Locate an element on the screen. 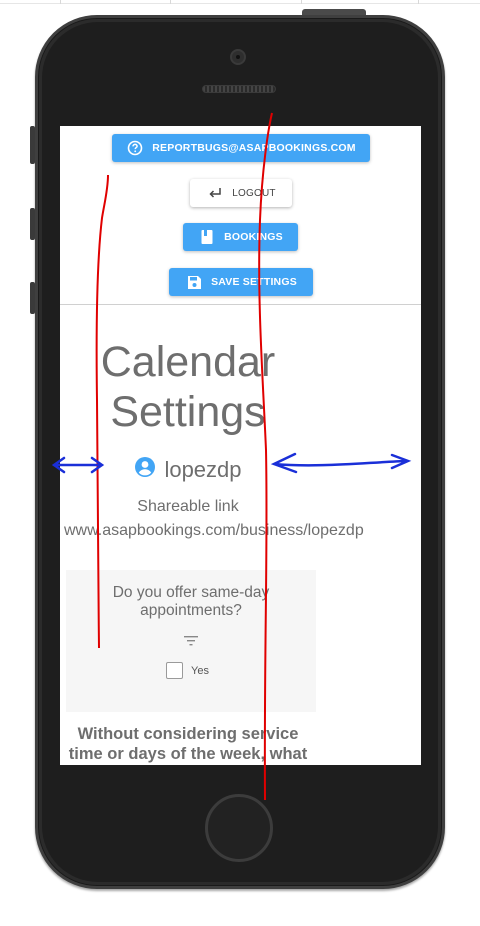 Image resolution: width=480 pixels, height=926 pixels. earpiece-speaker is located at coordinates (239, 89).